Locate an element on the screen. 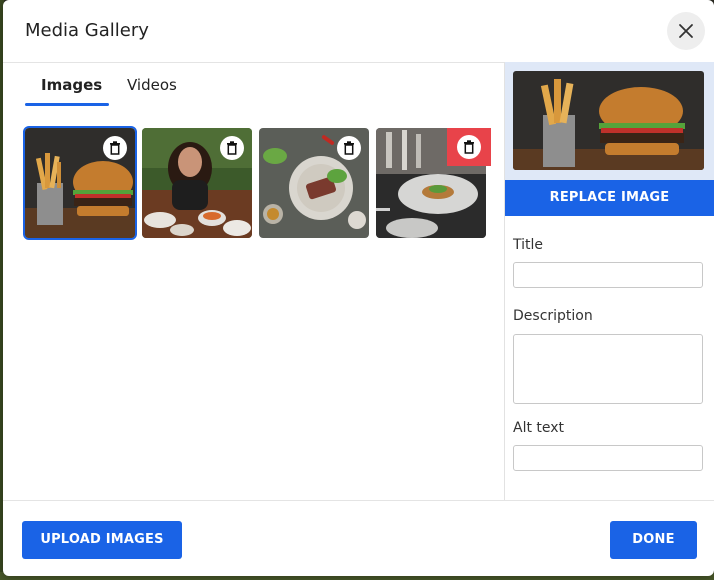 The height and width of the screenshot is (580, 714). preview-area is located at coordinates (609, 121).